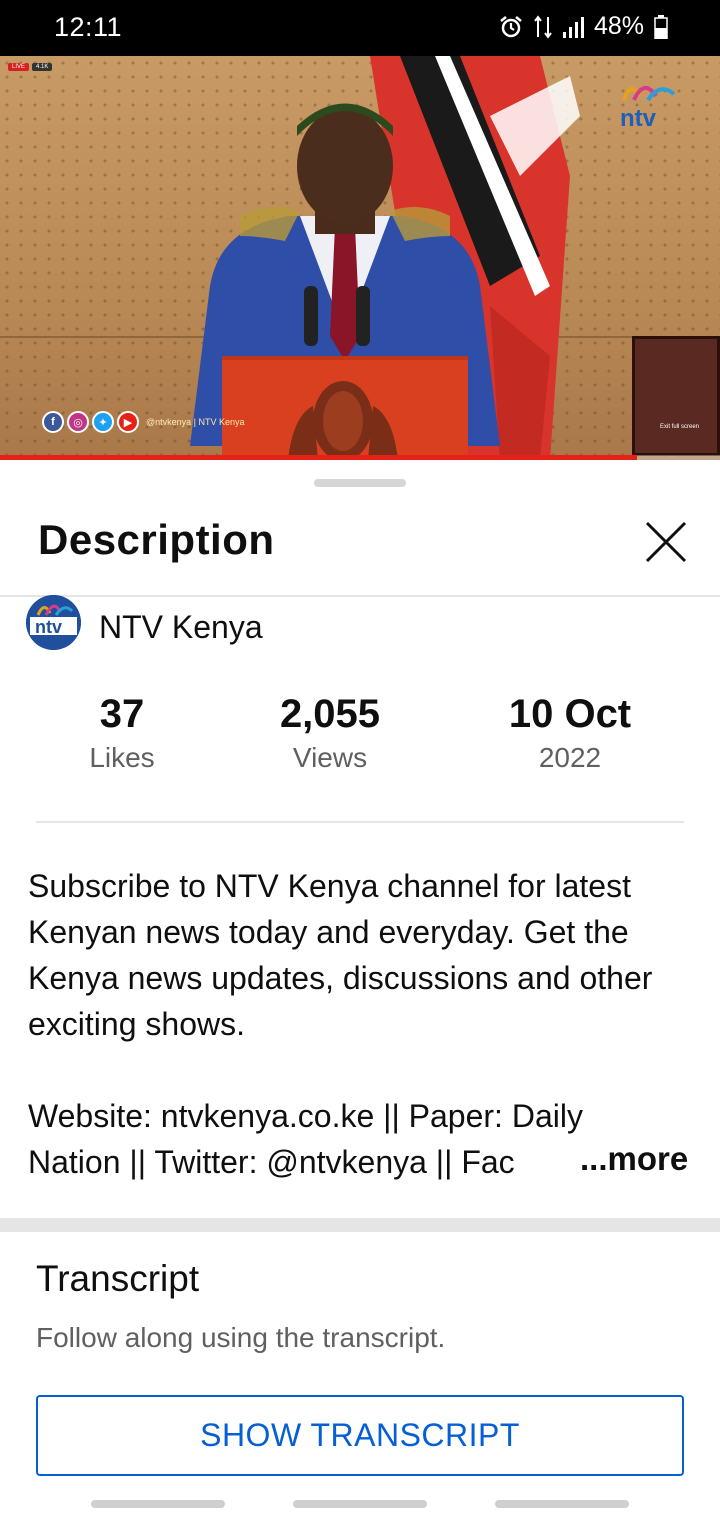 The height and width of the screenshot is (1520, 720). What do you see at coordinates (360, 28) in the screenshot?
I see `status-bar: 12:11 48%` at bounding box center [360, 28].